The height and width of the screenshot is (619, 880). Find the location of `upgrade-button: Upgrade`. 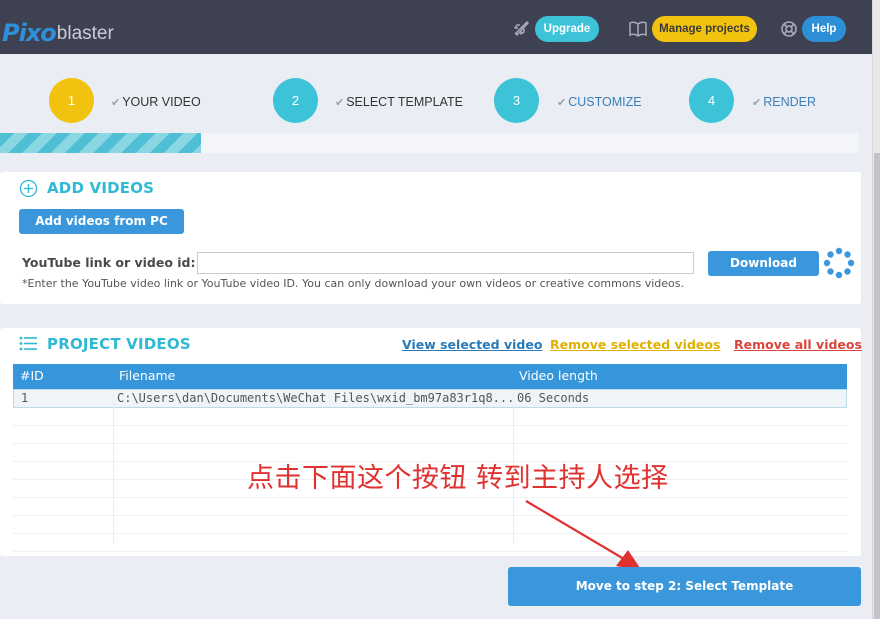

upgrade-button: Upgrade is located at coordinates (567, 29).